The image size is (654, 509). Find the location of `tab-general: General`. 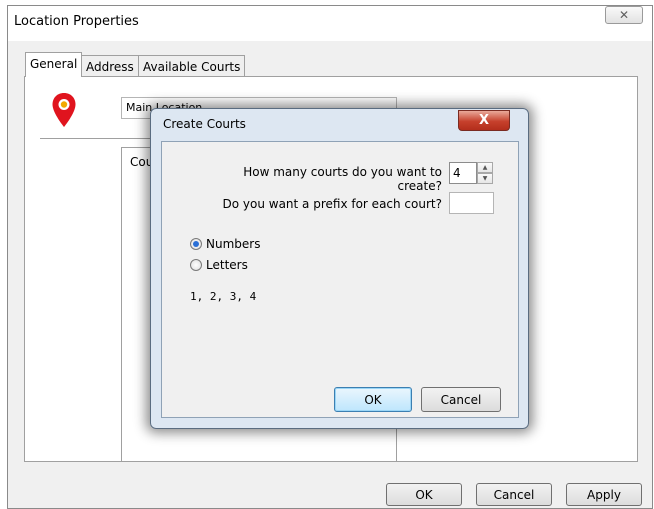

tab-general: General is located at coordinates (54, 64).